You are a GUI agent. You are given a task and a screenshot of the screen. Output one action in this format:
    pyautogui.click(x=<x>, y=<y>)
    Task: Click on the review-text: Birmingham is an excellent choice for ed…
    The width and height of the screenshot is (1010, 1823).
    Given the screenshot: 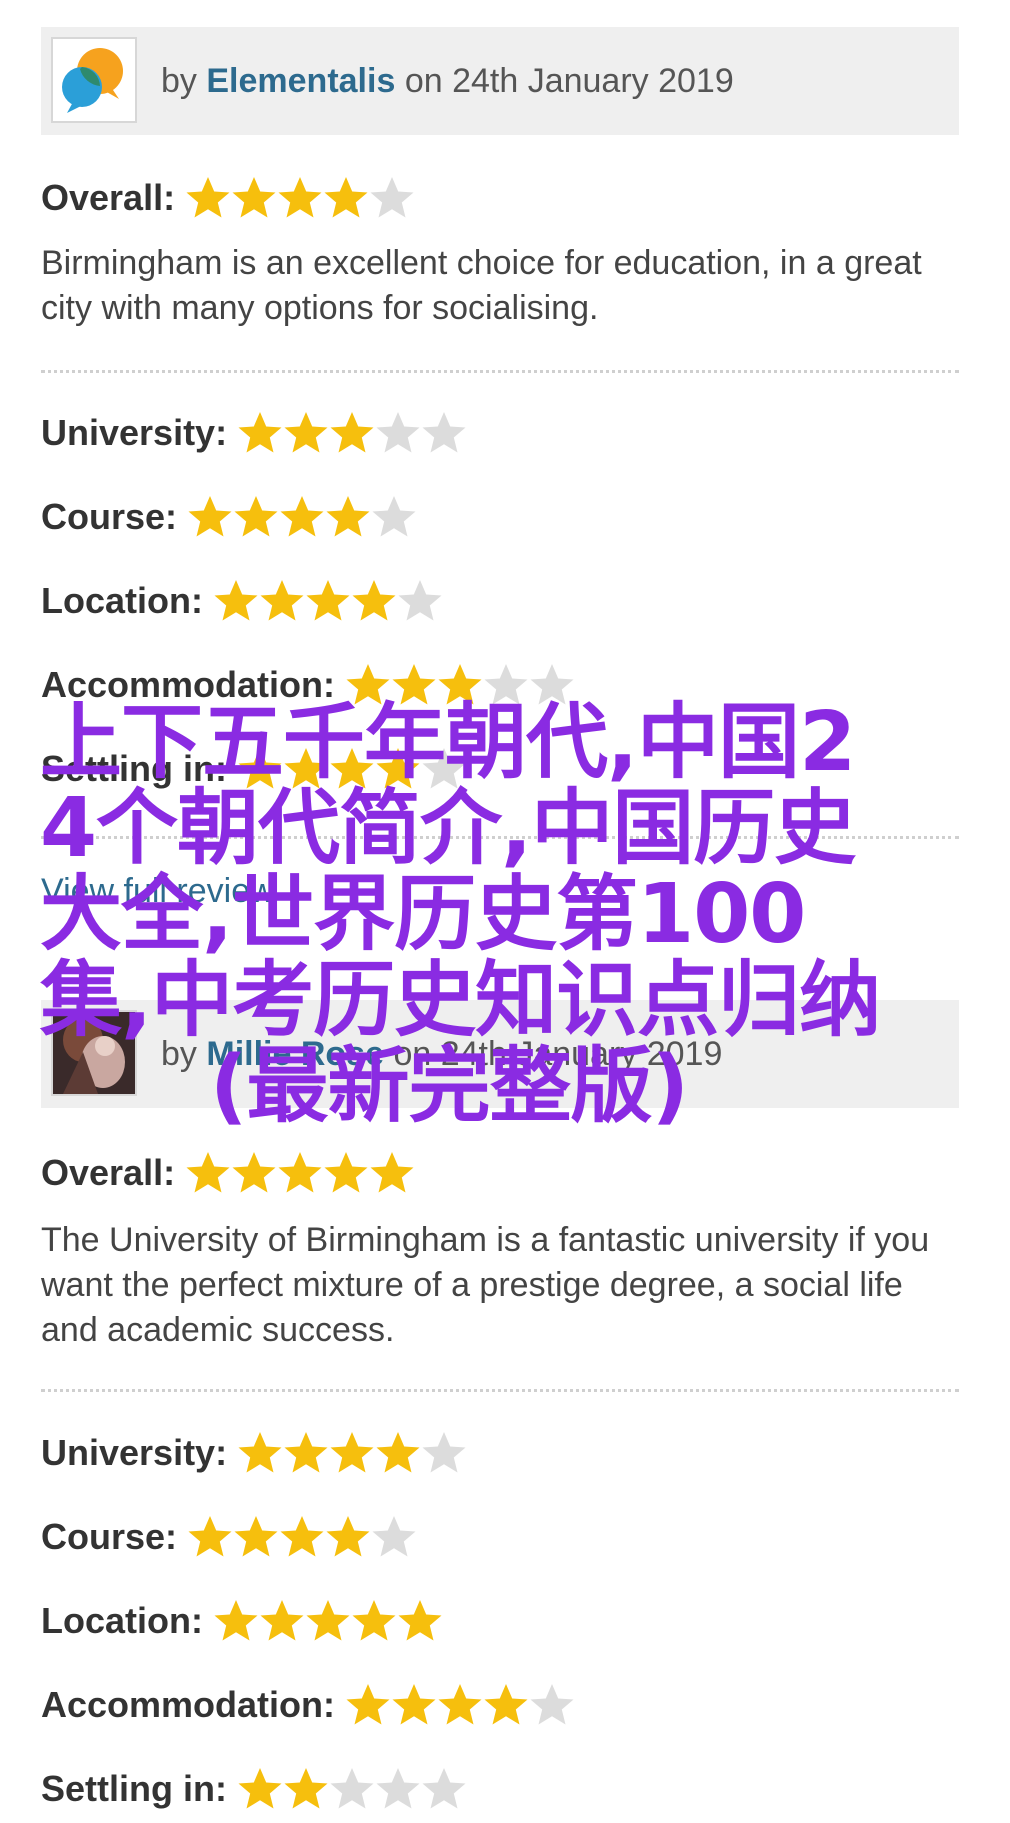 What is the action you would take?
    pyautogui.click(x=481, y=285)
    